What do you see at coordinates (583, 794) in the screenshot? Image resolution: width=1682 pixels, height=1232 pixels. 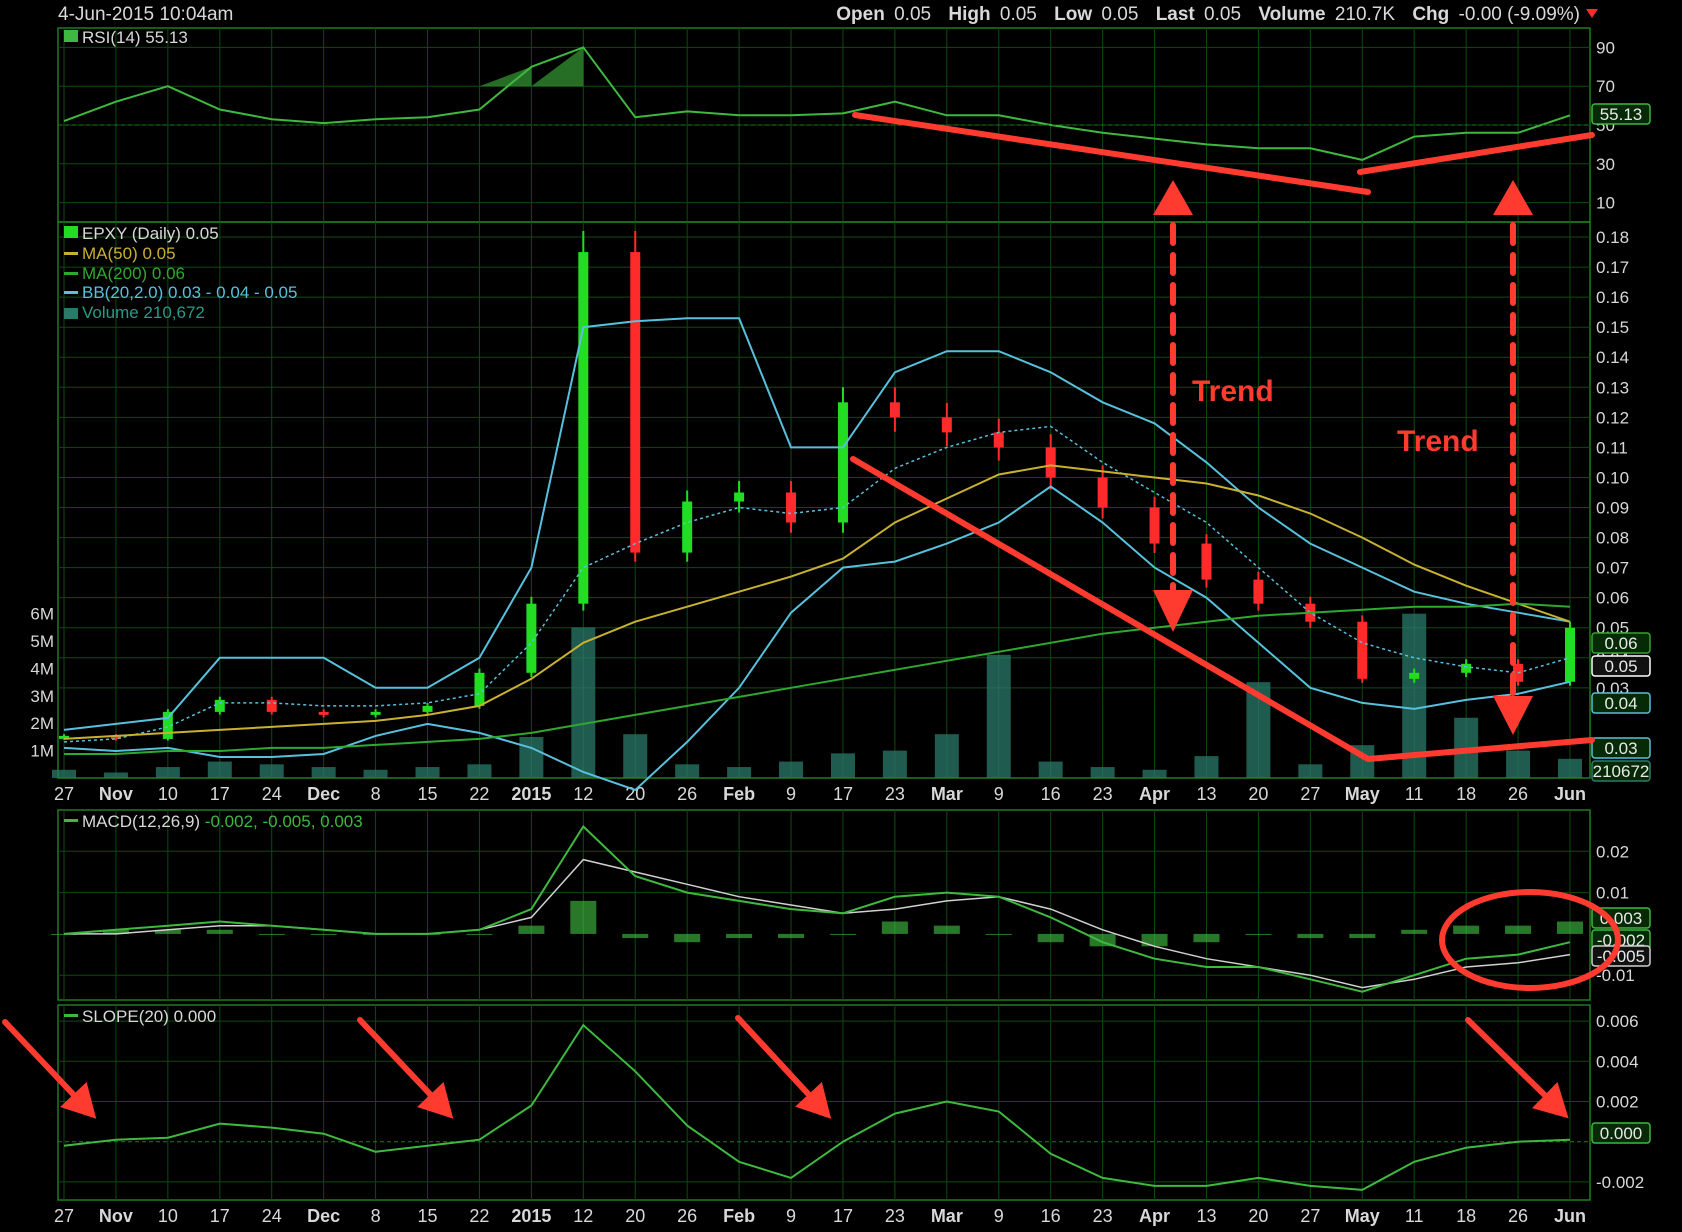 I see `x-axis-label-top: 12` at bounding box center [583, 794].